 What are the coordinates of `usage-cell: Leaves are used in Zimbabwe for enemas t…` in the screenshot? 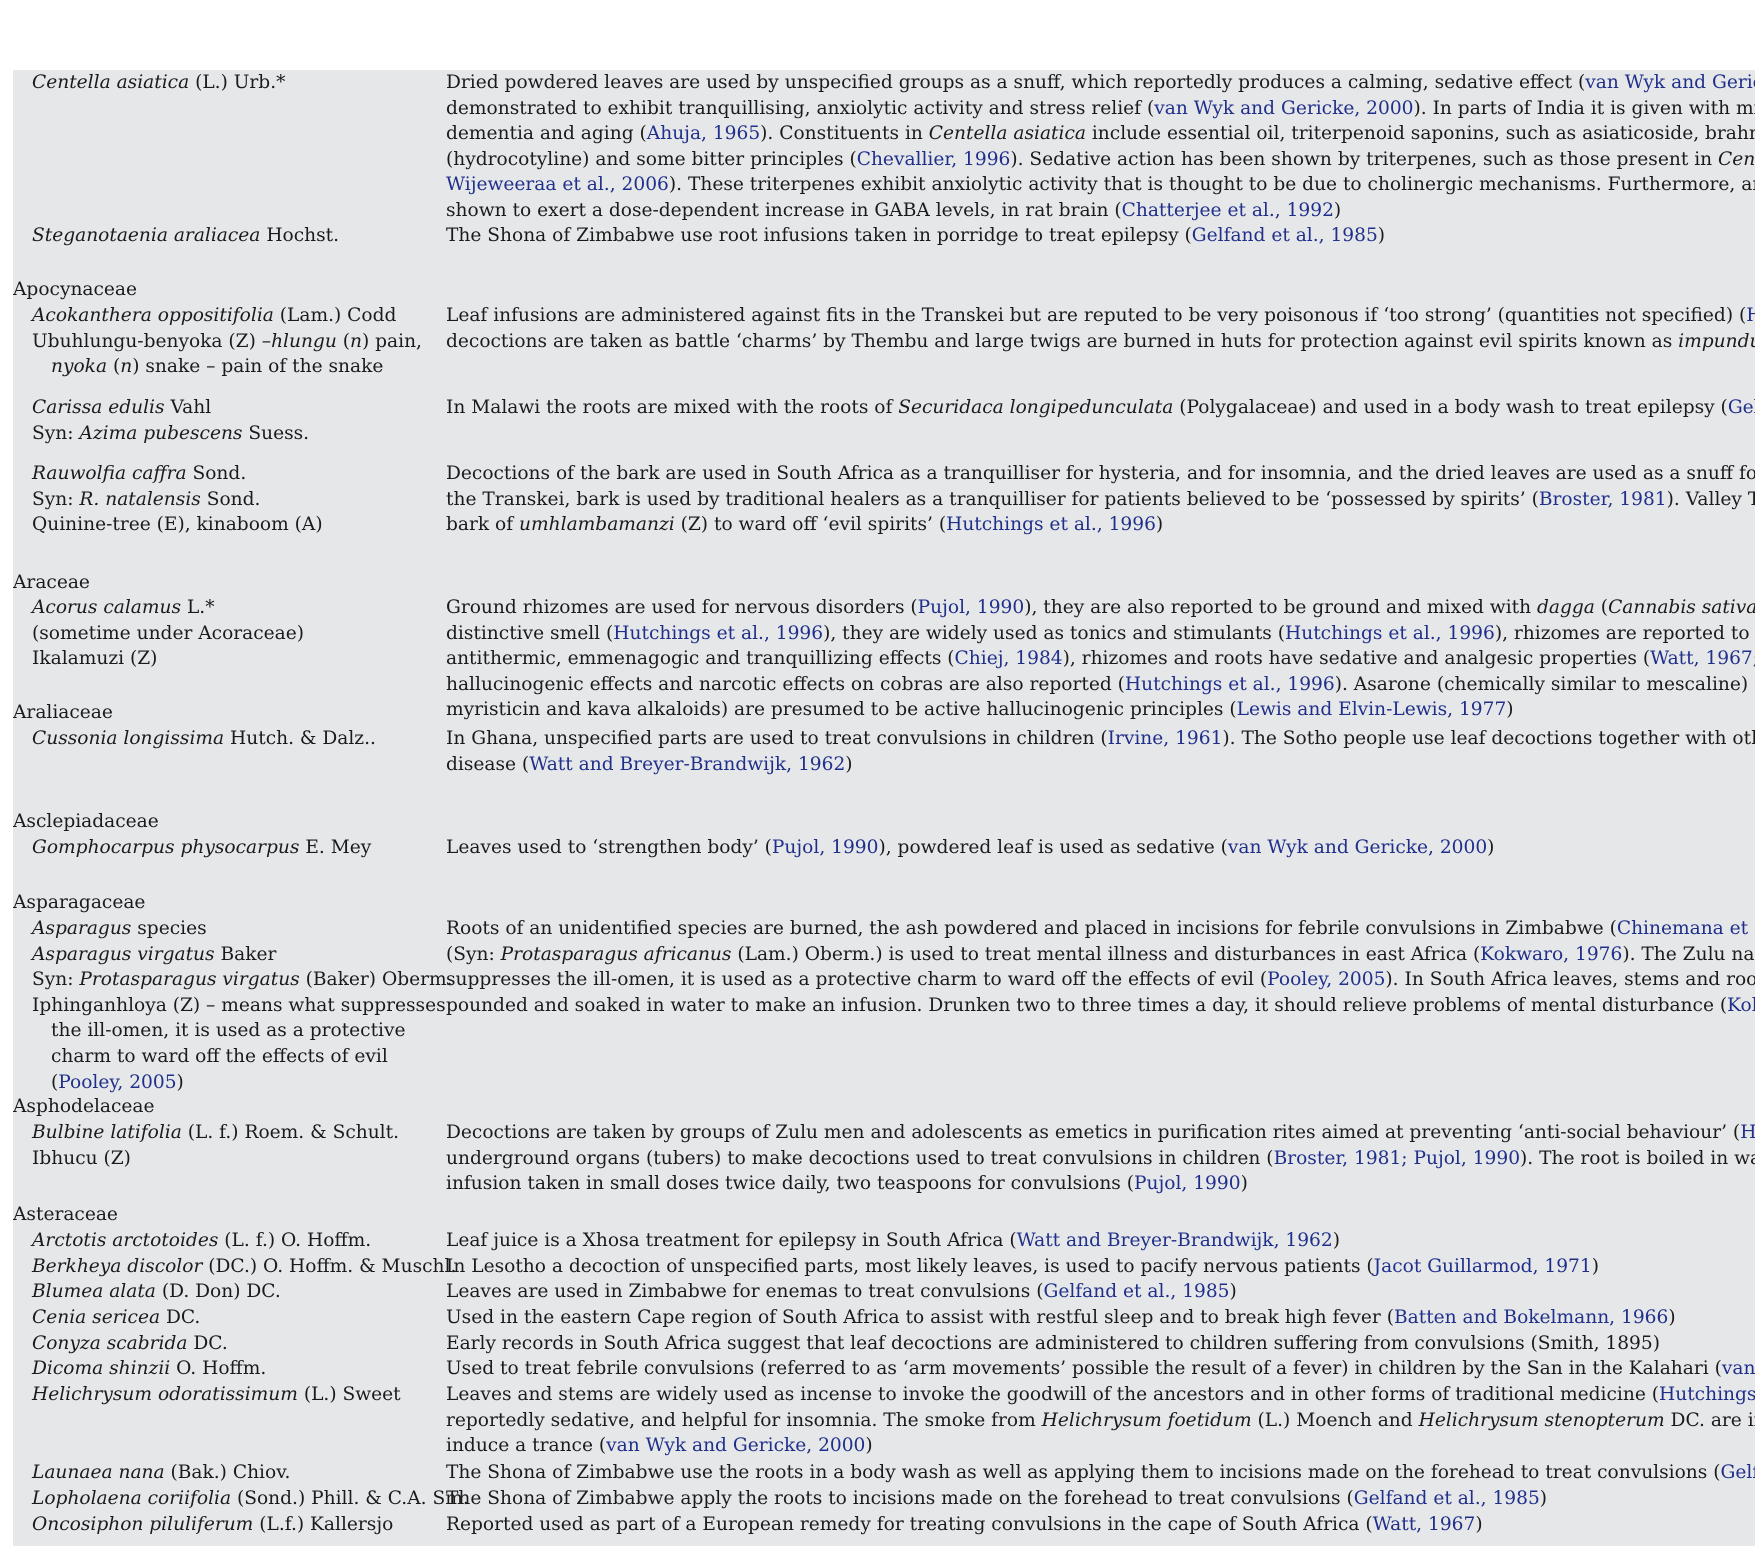 It's located at (1100, 1292).